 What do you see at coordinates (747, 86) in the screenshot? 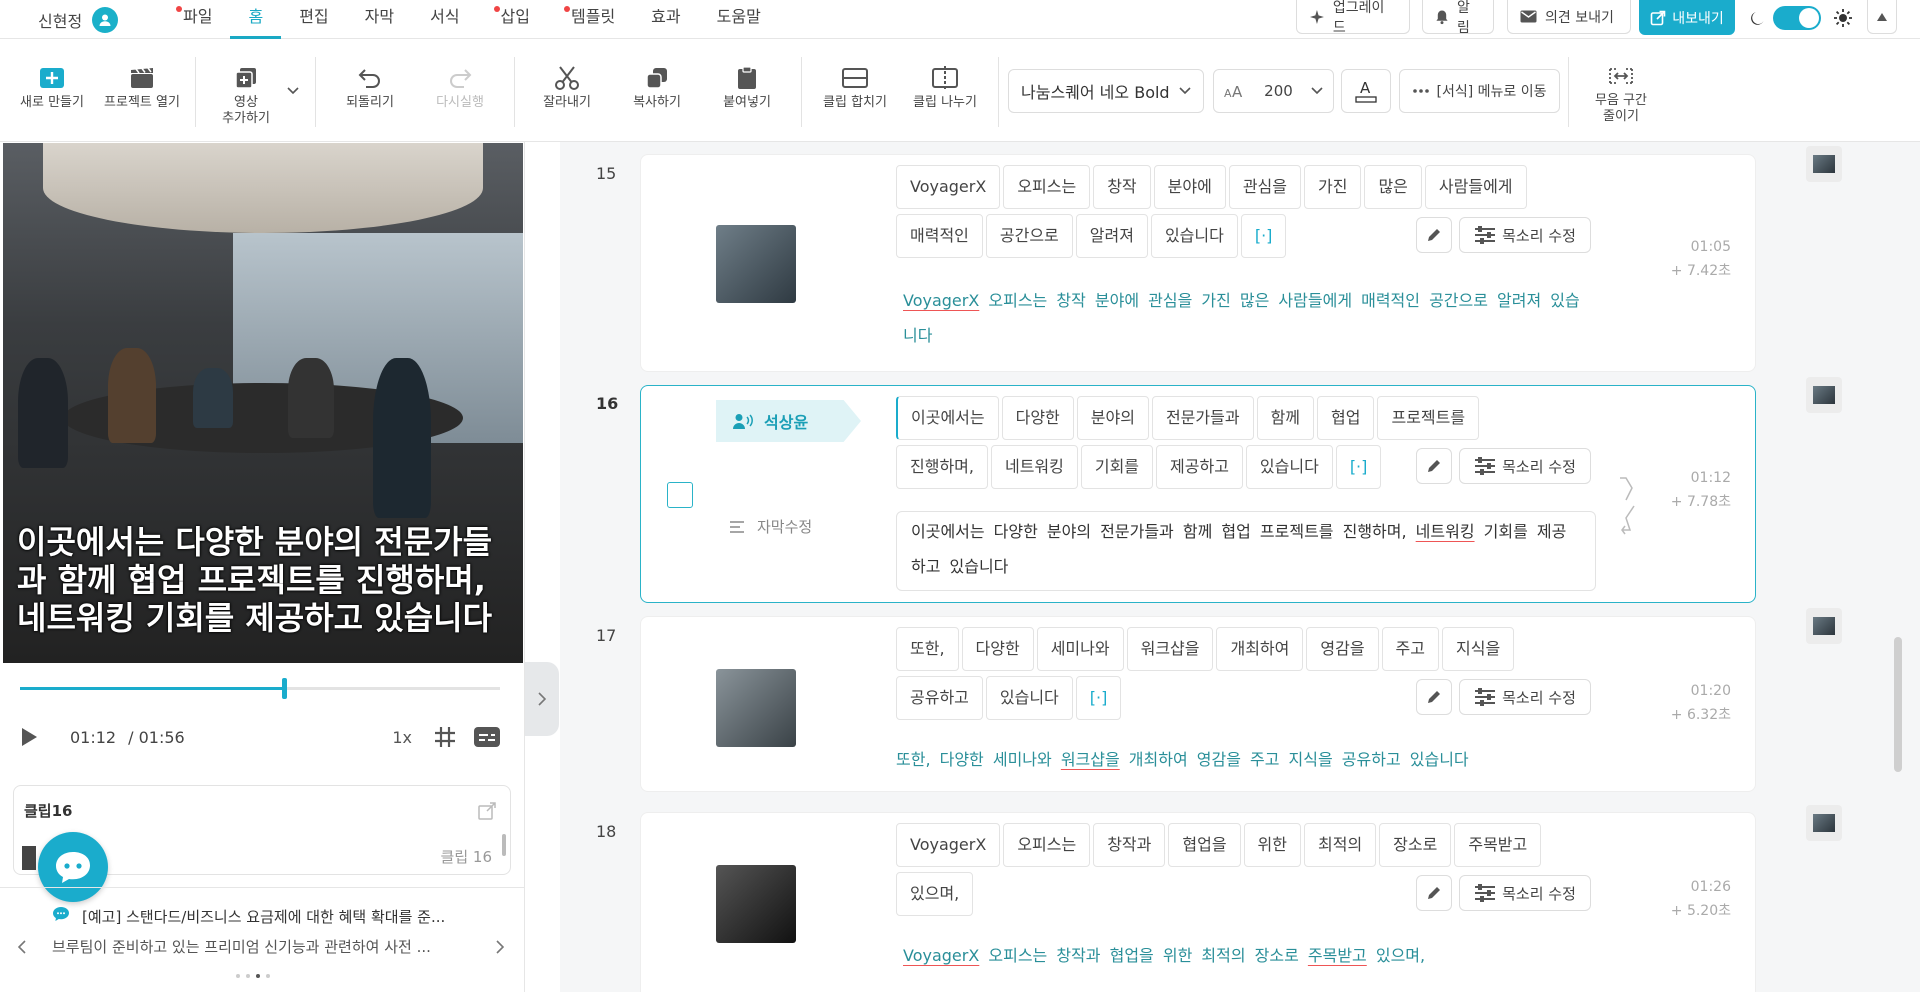
I see `paste-button: 붙여넣기` at bounding box center [747, 86].